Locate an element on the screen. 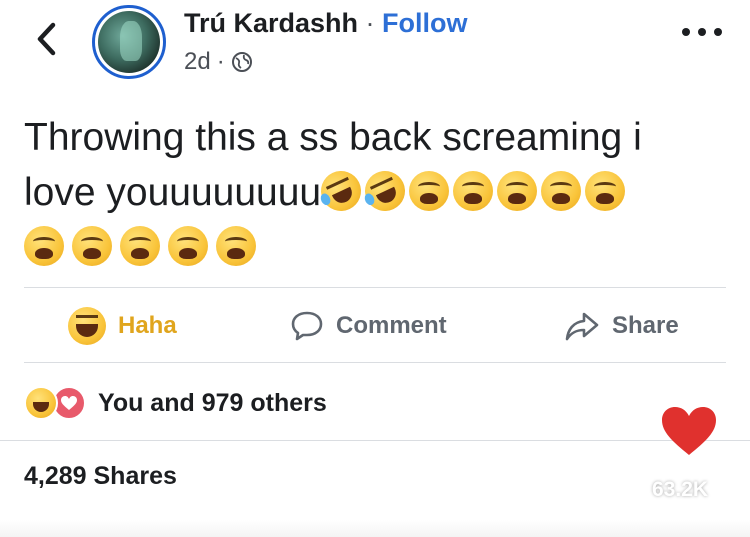  comment-button: Comment is located at coordinates (368, 326).